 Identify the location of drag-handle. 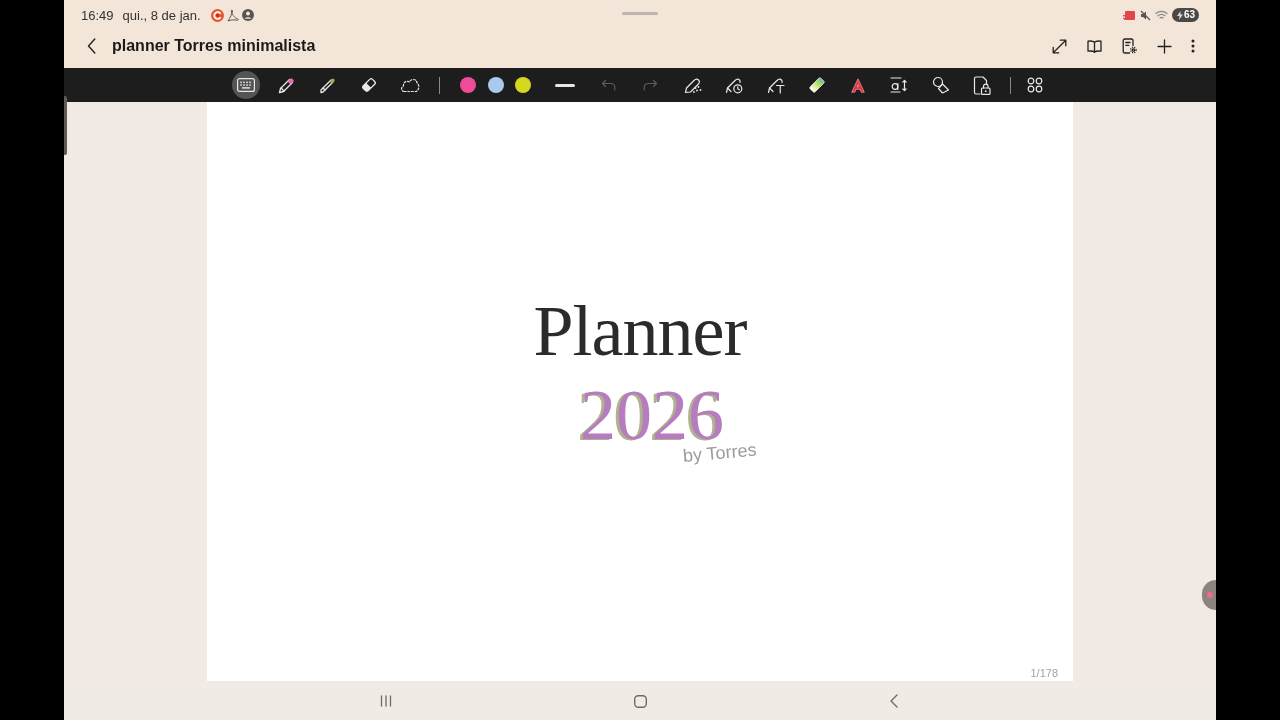
(640, 13).